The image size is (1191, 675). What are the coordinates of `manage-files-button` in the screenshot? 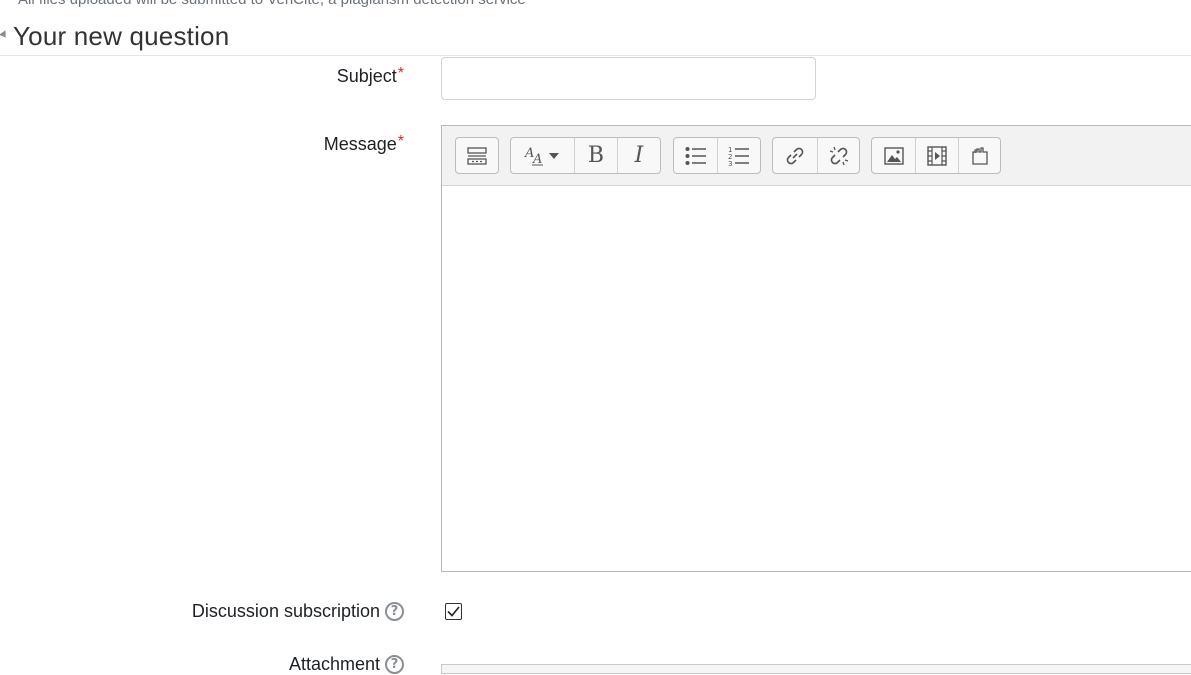 It's located at (979, 155).